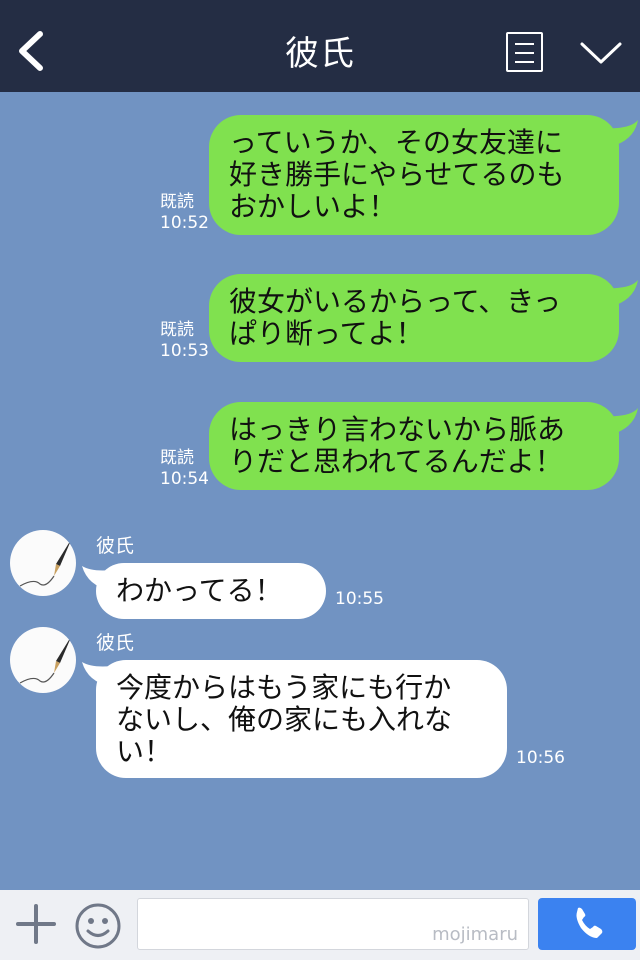  I want to click on sent-message-bubble: 彼女がいるからって、きっ ぱり断ってよ！, so click(414, 318).